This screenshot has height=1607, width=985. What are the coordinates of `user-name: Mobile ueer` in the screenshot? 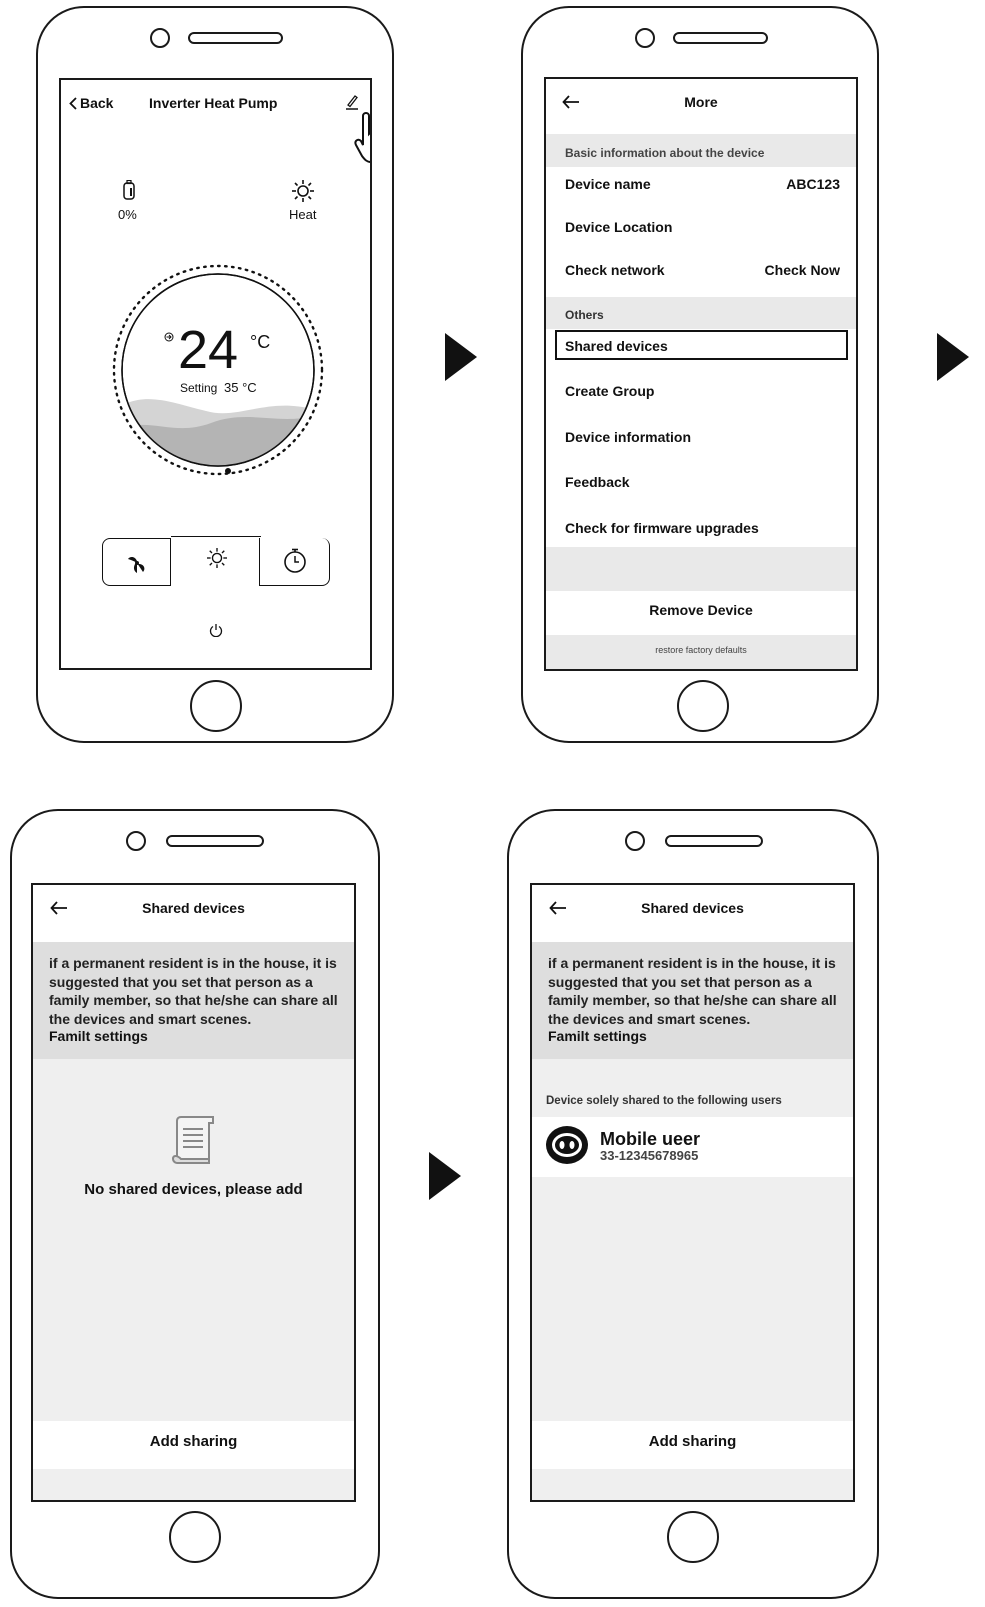 It's located at (650, 1139).